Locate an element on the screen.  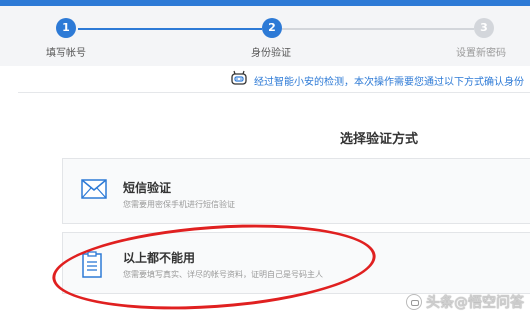
step-2-label: 身份验证 is located at coordinates (271, 53).